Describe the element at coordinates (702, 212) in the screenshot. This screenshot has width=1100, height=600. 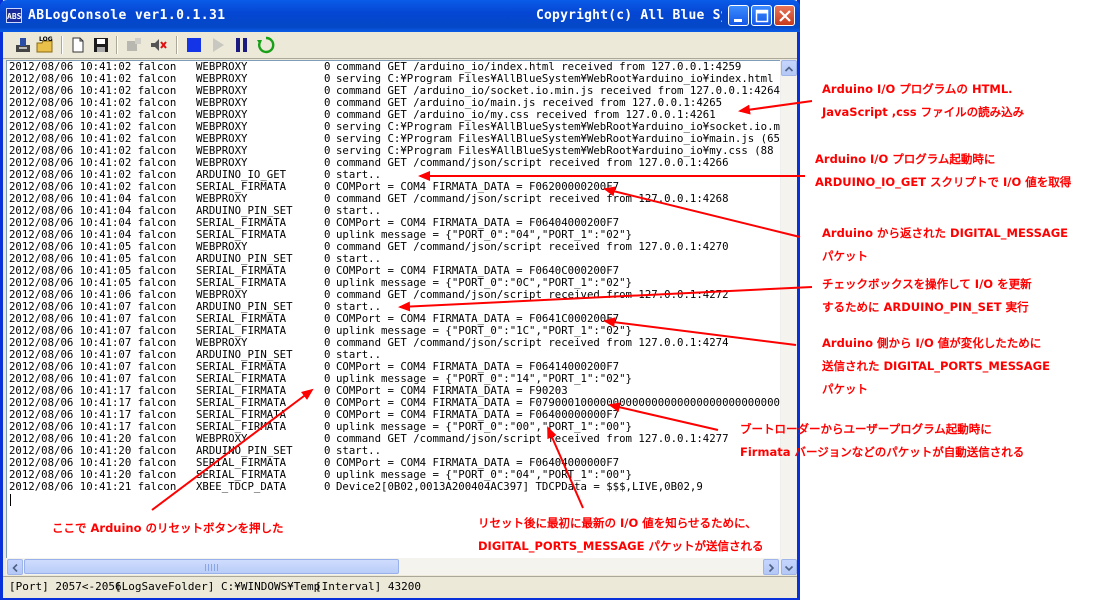
I see `arrow-digital-message` at that location.